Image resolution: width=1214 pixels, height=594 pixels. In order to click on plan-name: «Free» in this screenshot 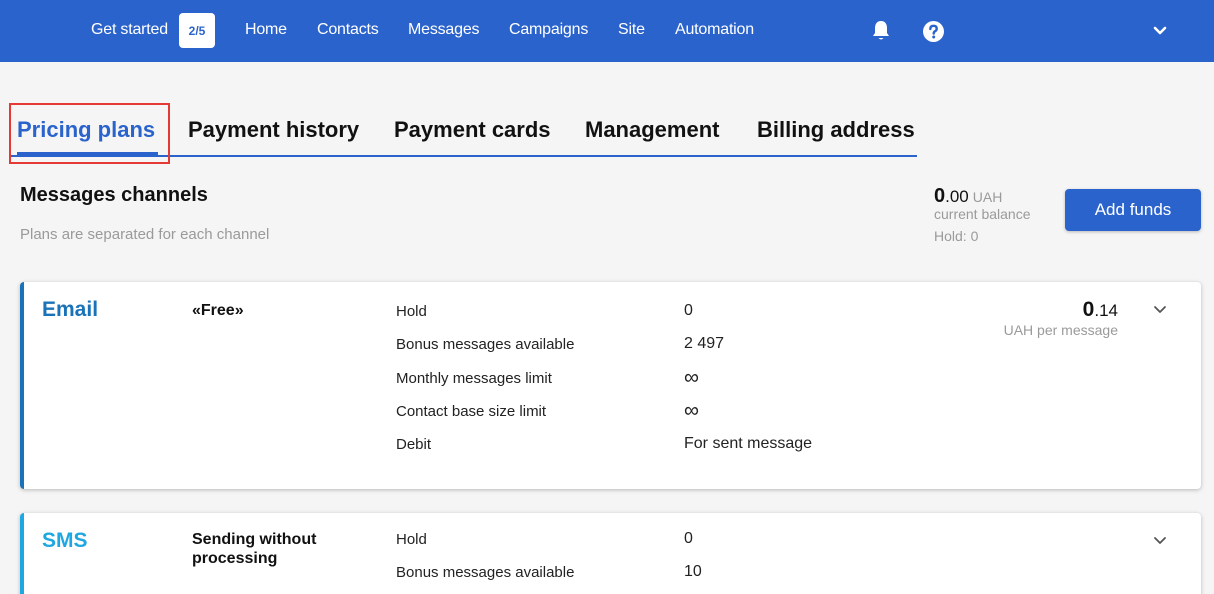, I will do `click(218, 310)`.